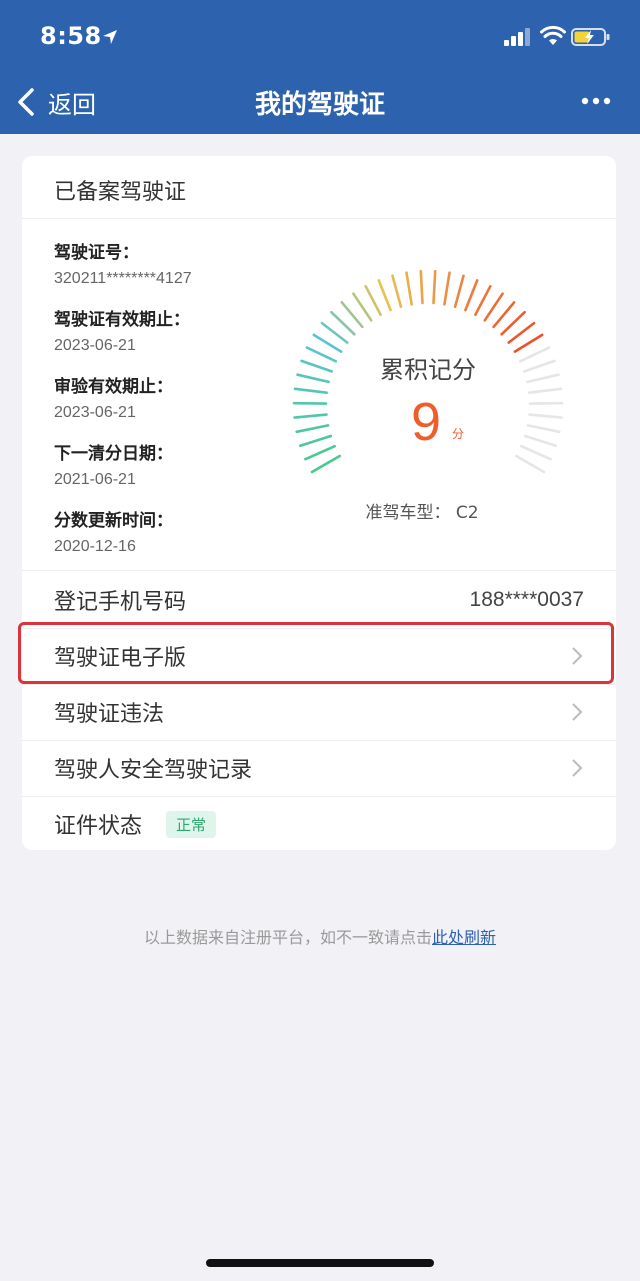 This screenshot has height=1281, width=640. I want to click on app-header: 8:58 返回 我的驾驶证, so click(320, 67).